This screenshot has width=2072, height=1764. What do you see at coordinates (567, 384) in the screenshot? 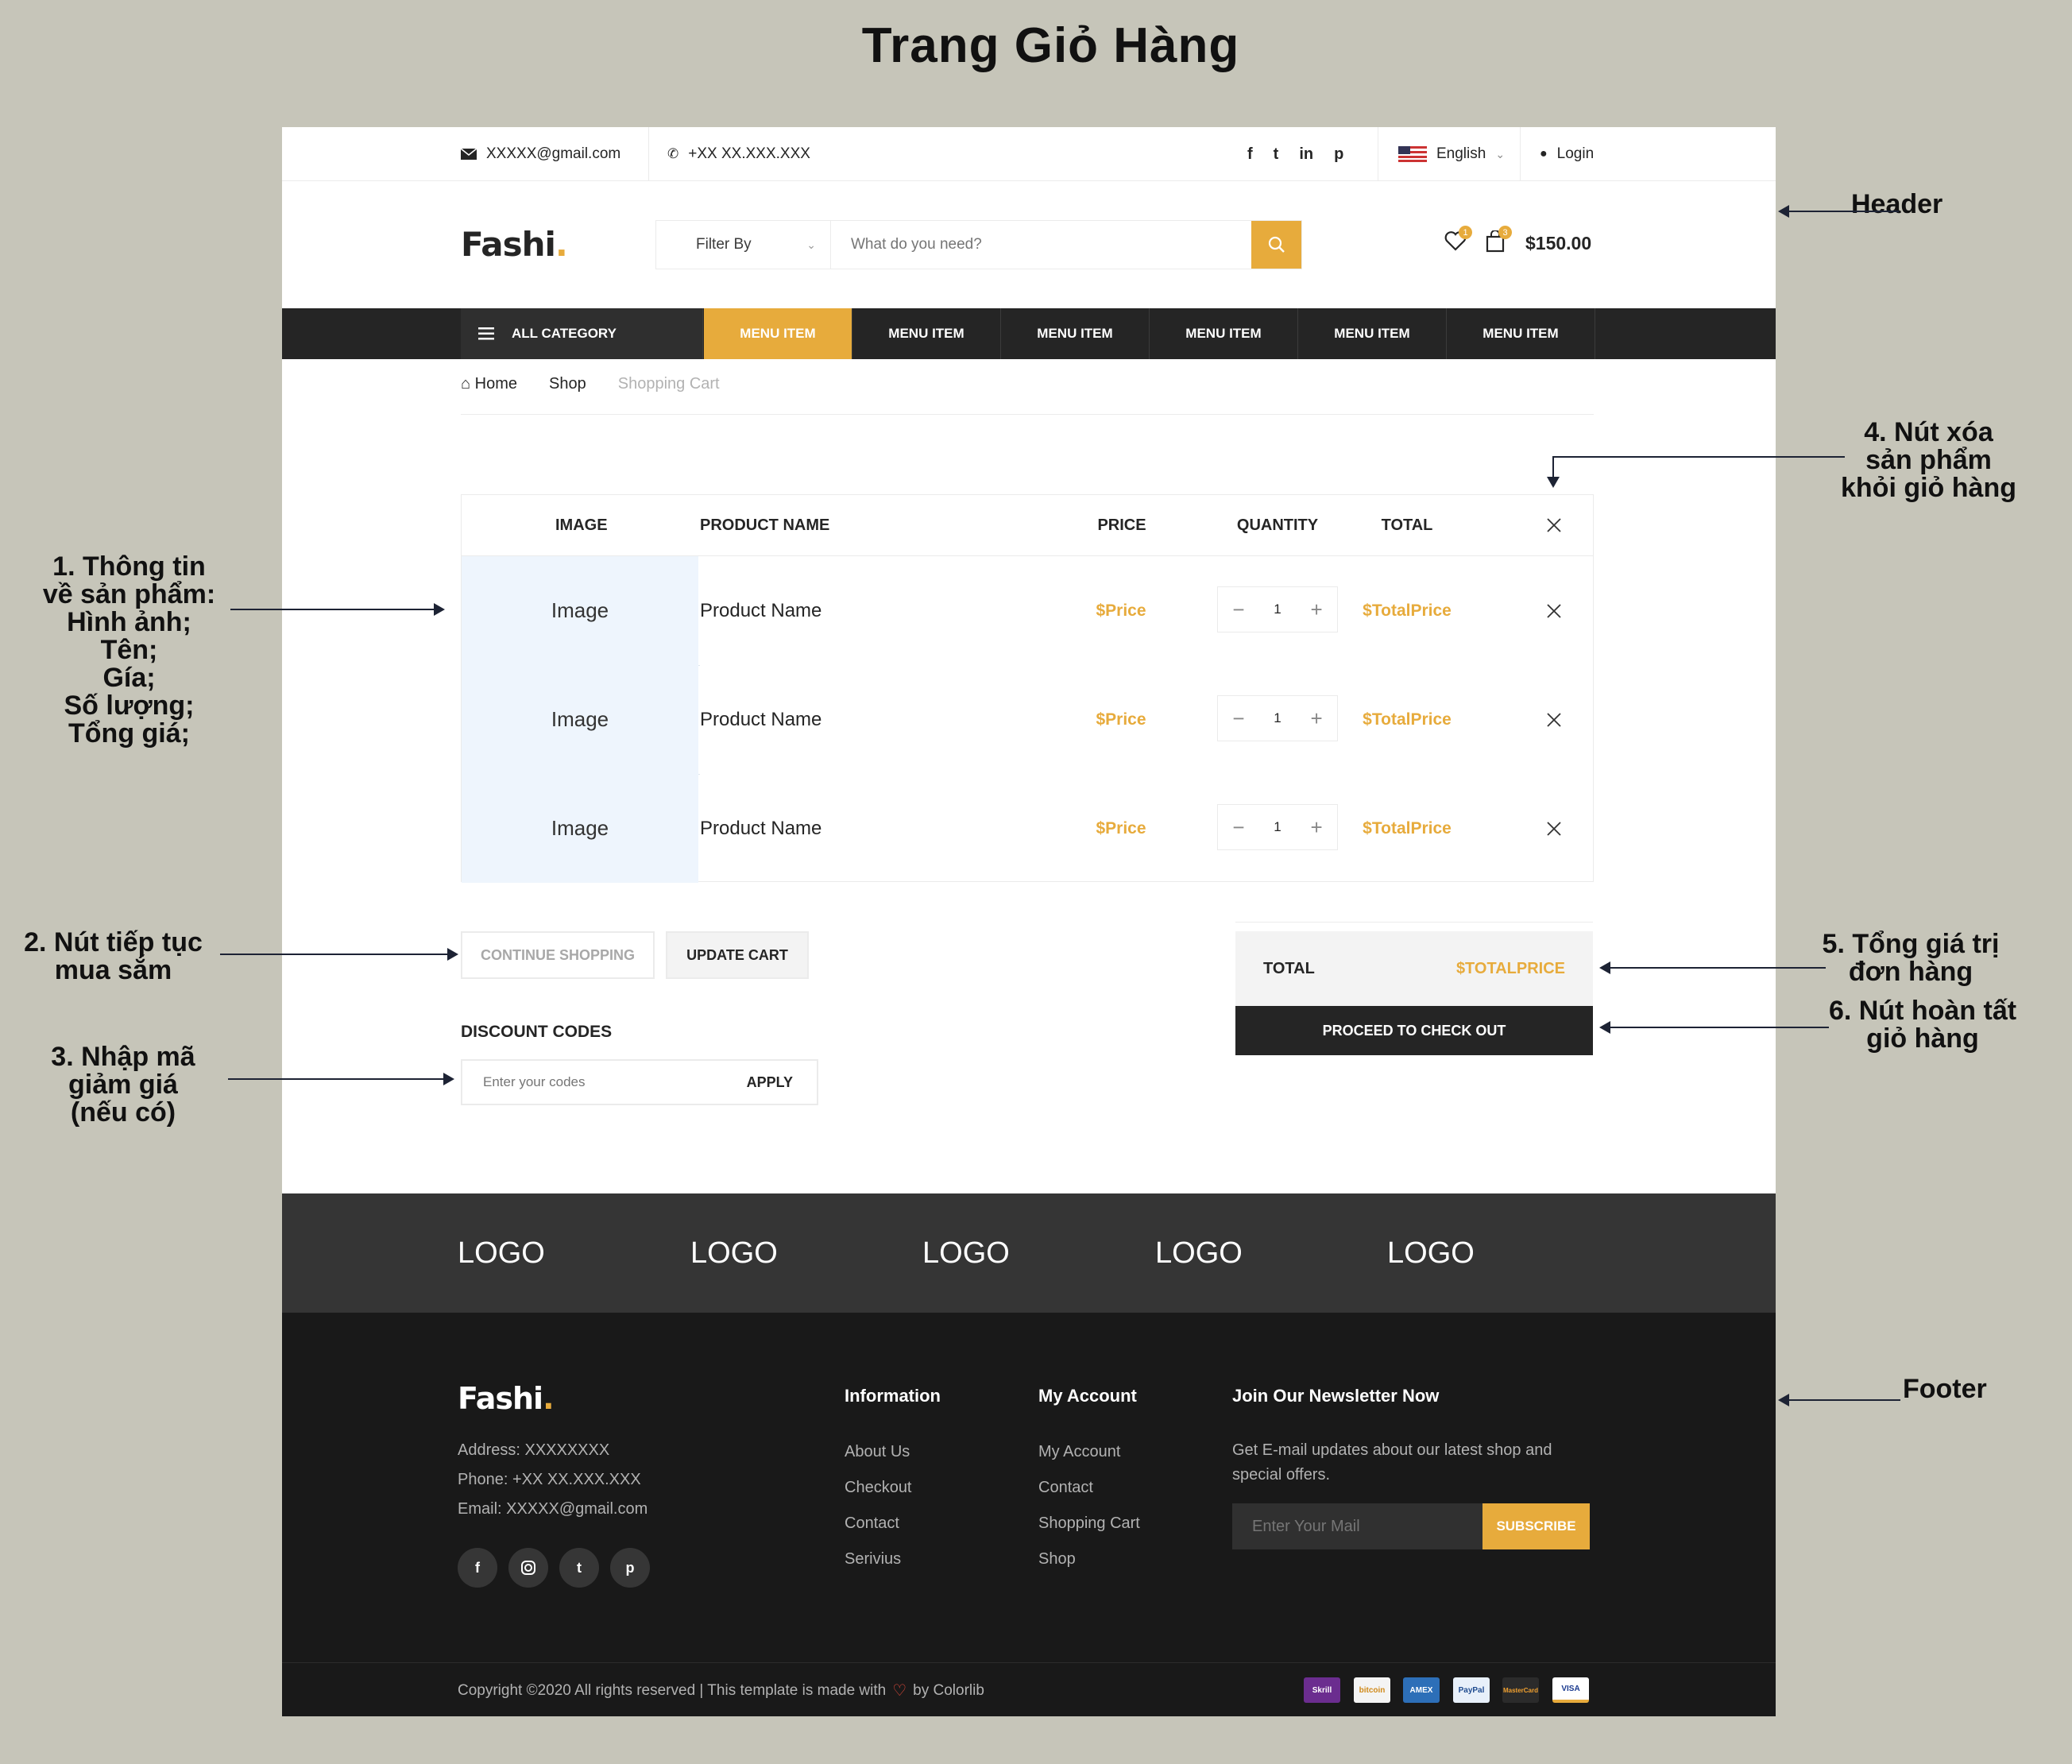
I see `breadcrumb-shop: Shop` at bounding box center [567, 384].